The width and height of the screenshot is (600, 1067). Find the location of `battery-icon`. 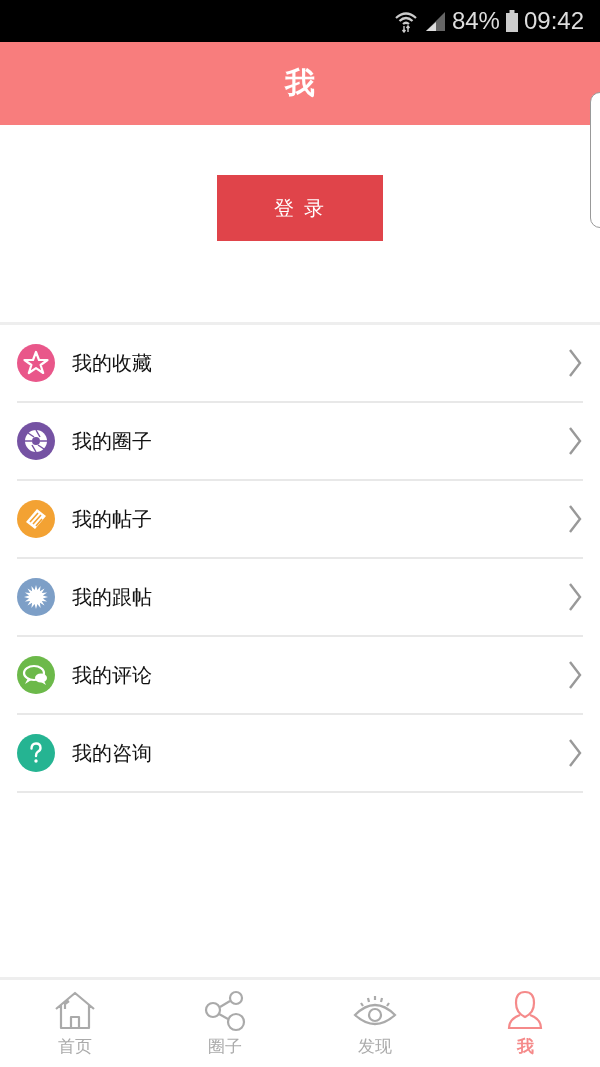

battery-icon is located at coordinates (511, 21).